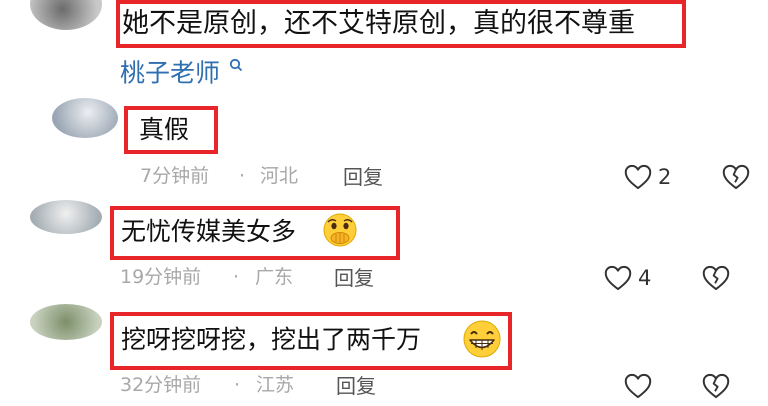  Describe the element at coordinates (665, 177) in the screenshot. I see `like-count: 2` at that location.